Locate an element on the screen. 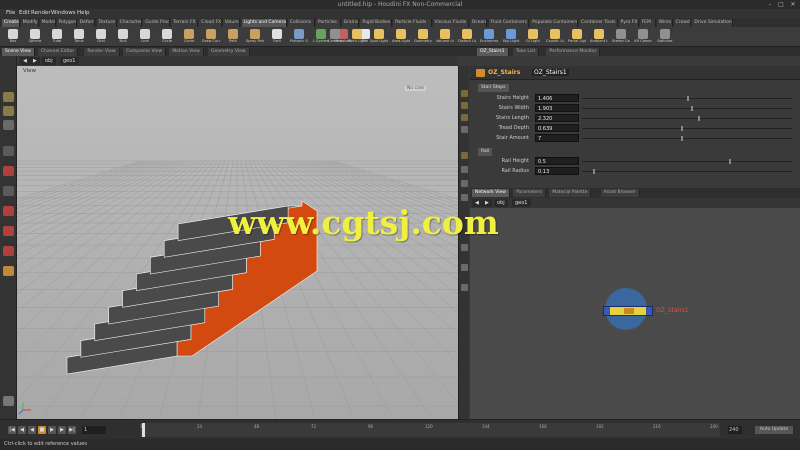  jump-end-button: ▶| is located at coordinates (72, 430).